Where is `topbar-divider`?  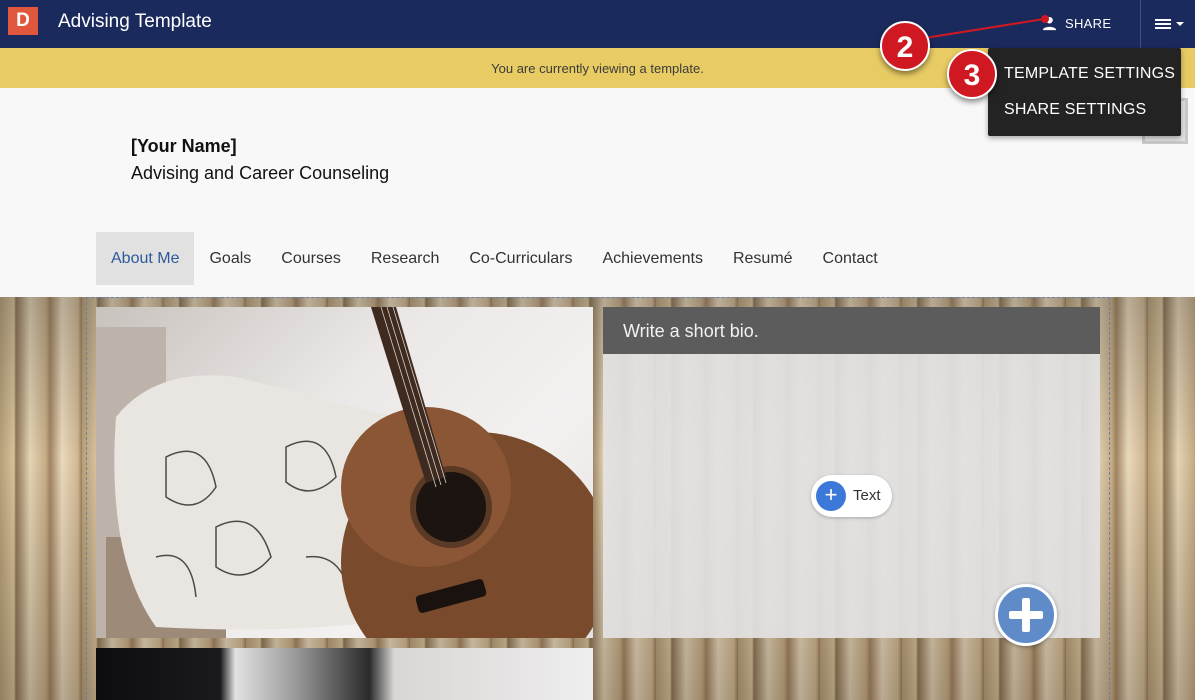
topbar-divider is located at coordinates (1140, 24).